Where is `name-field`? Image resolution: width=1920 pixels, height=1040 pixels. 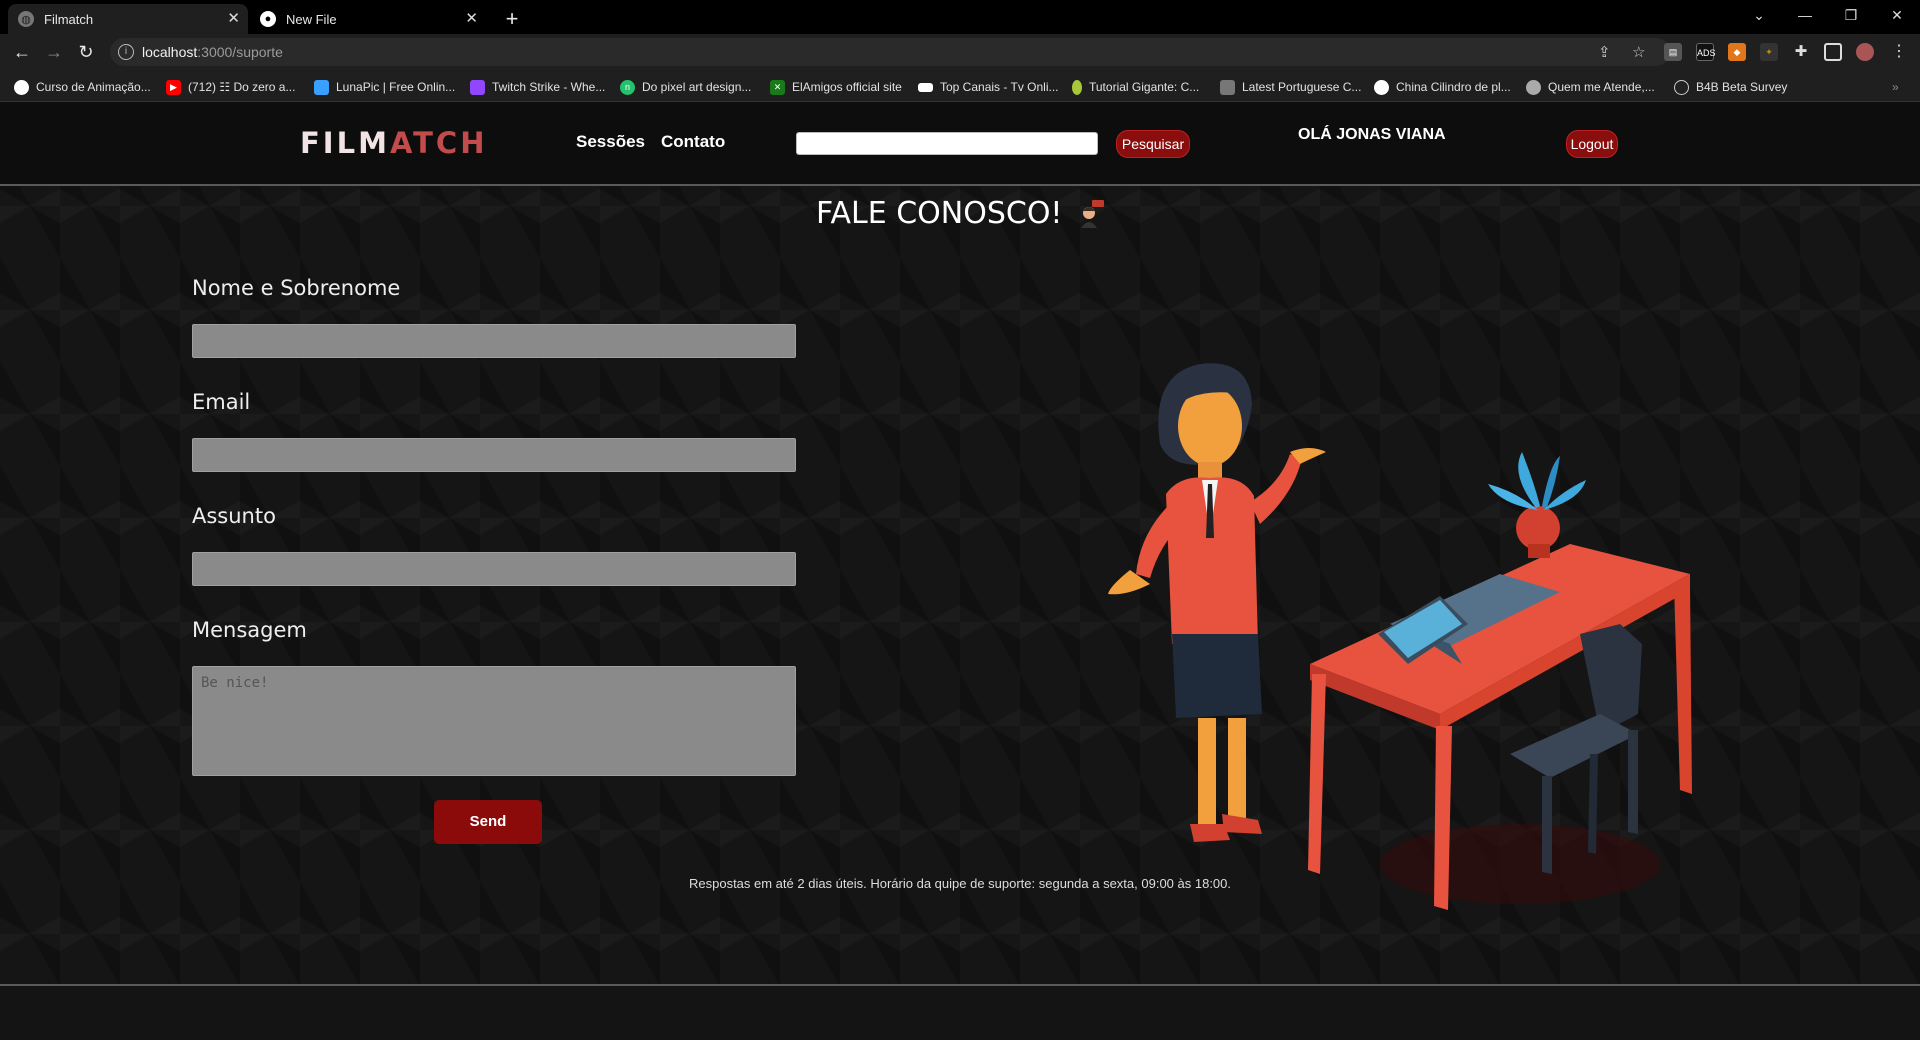 name-field is located at coordinates (494, 341).